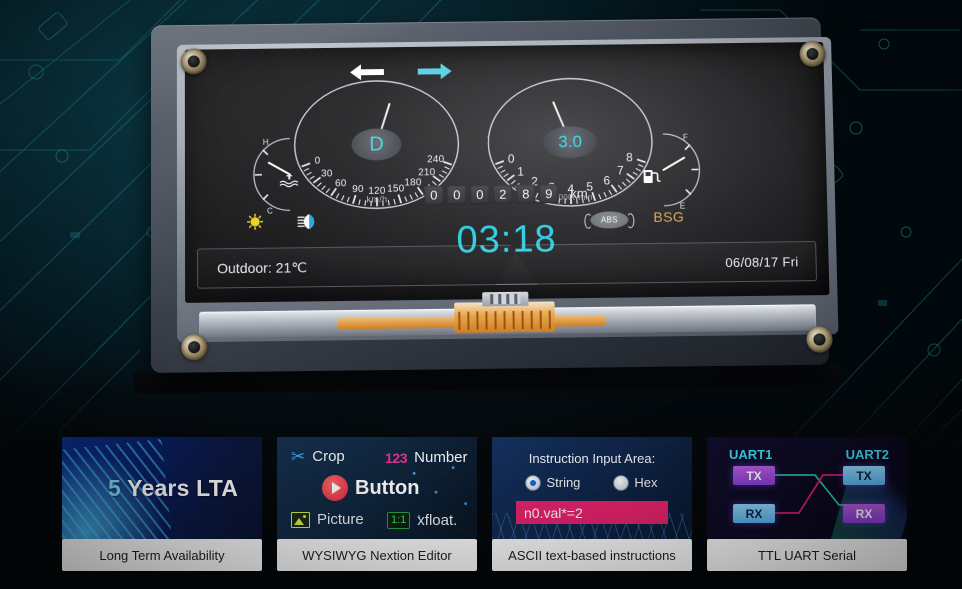  Describe the element at coordinates (620, 170) in the screenshot. I see `gauge-tick-label: 7` at that location.